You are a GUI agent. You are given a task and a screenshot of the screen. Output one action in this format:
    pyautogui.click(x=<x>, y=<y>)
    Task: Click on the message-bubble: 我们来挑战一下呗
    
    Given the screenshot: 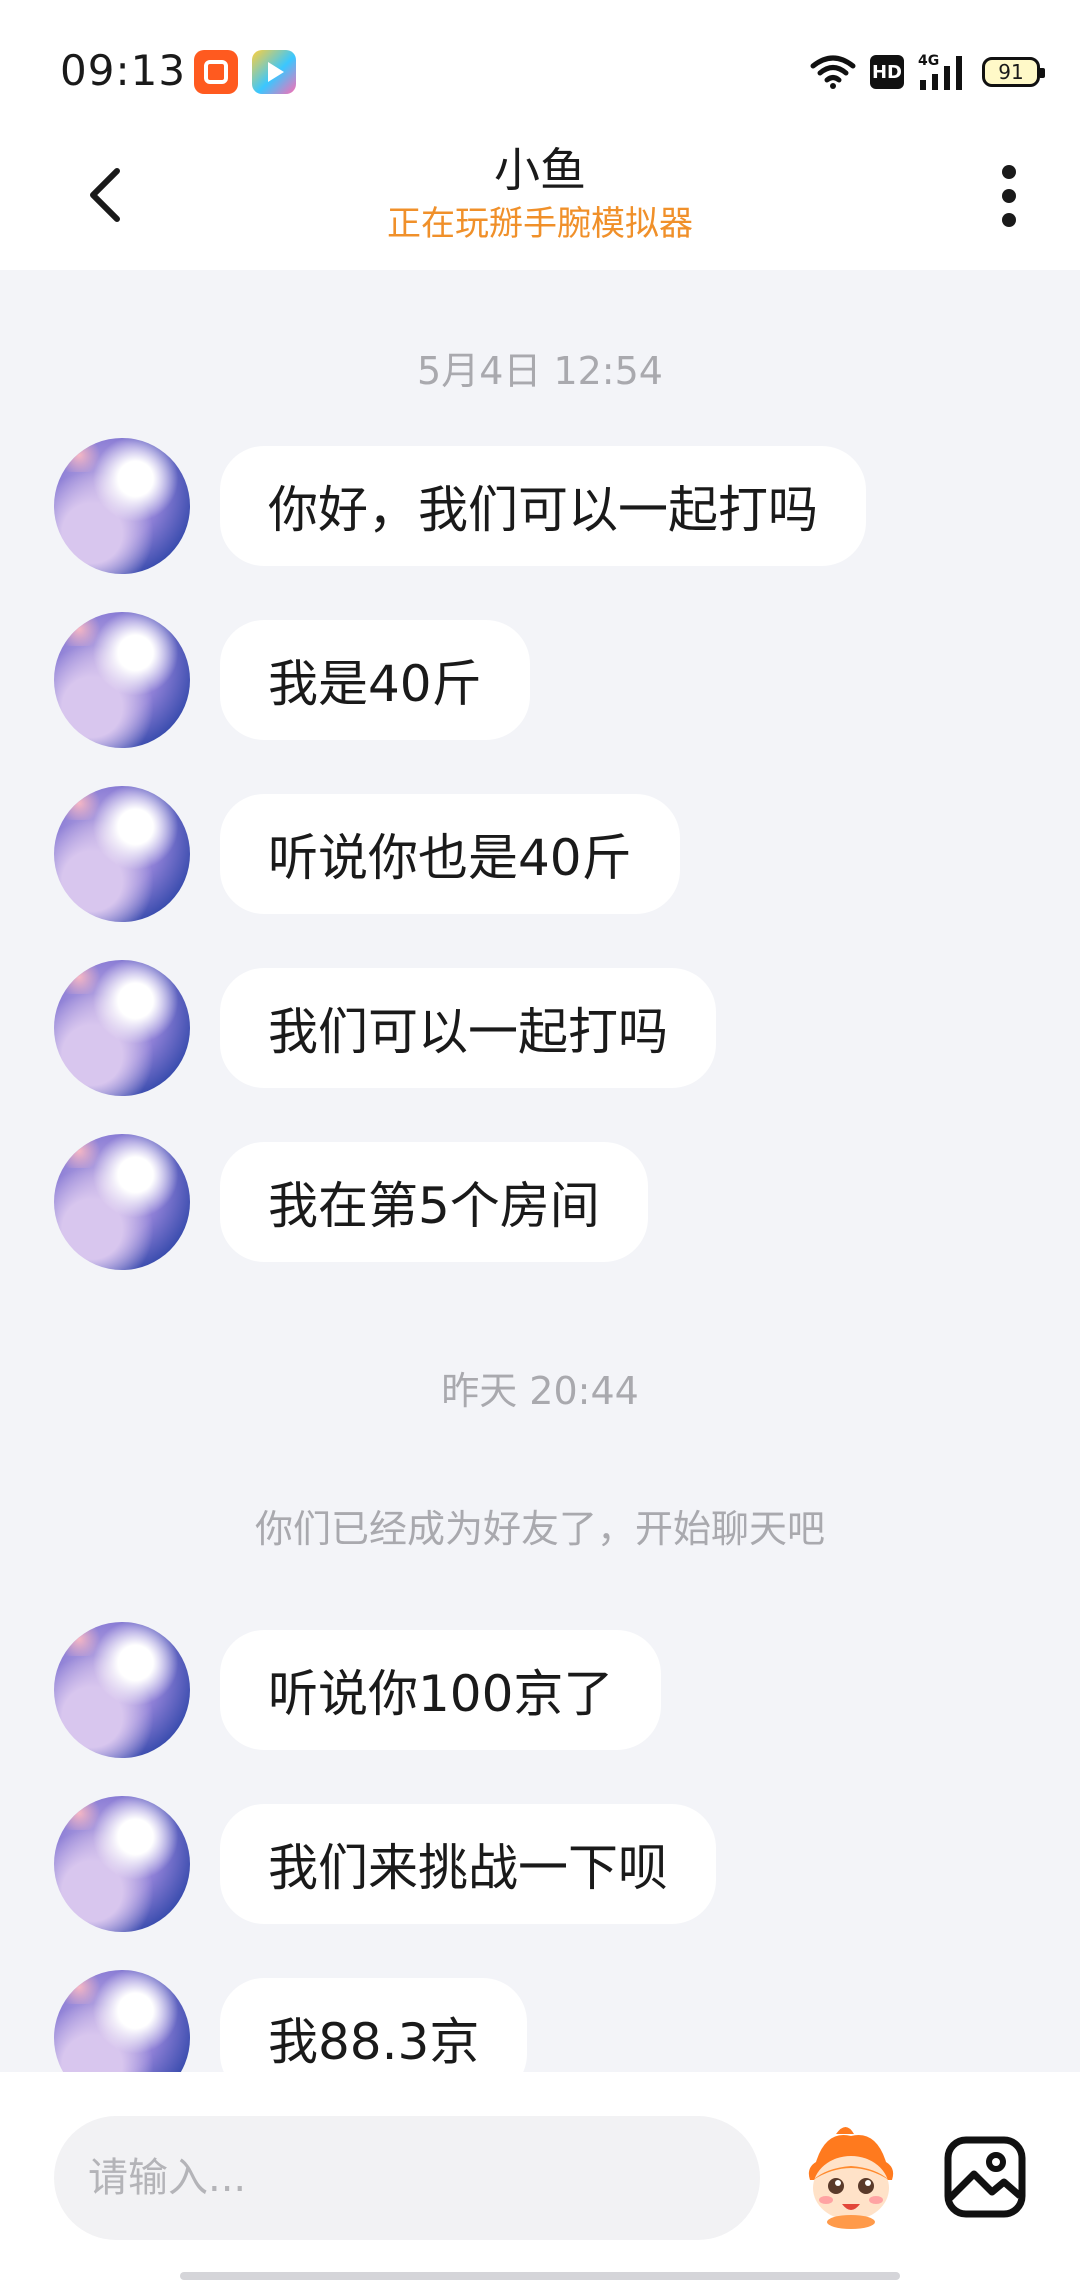 What is the action you would take?
    pyautogui.click(x=468, y=1864)
    